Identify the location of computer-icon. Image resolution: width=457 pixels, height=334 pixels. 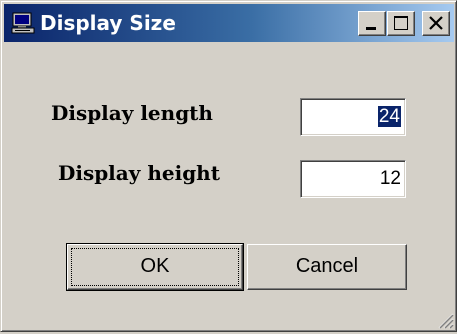
(23, 23).